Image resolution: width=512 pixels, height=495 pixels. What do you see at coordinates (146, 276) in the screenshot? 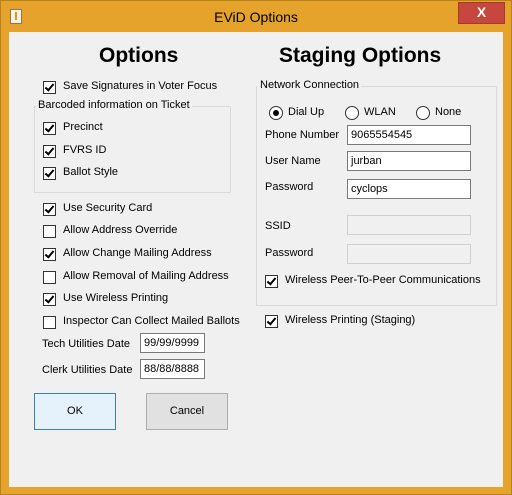
I see `checkbox-label: Allow Removal of Mailing Address` at bounding box center [146, 276].